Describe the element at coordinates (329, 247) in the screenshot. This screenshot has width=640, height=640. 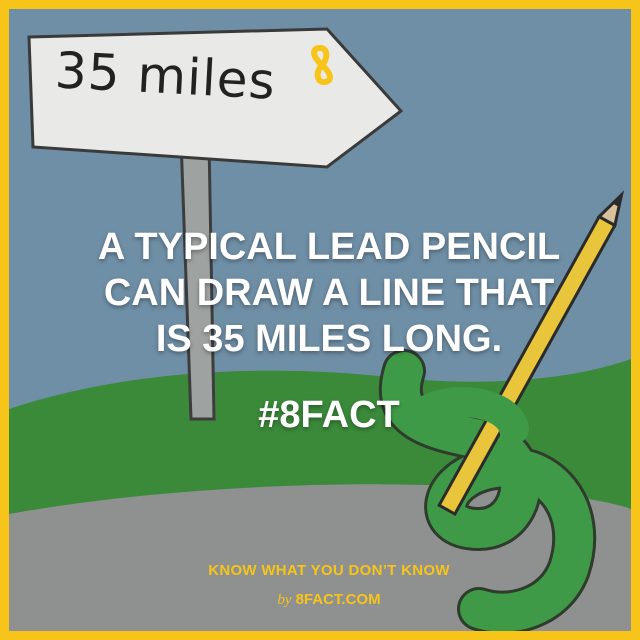
I see `fact-line: A TYPICAL LEAD PENCIL` at that location.